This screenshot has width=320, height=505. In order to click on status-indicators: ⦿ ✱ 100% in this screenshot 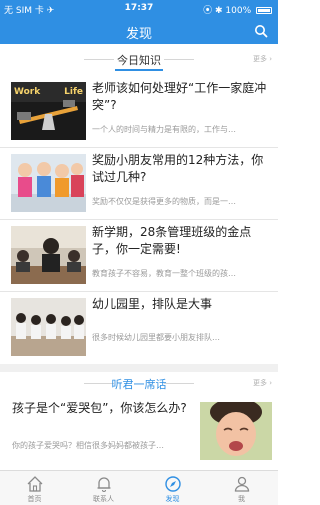, I will do `click(237, 9)`.